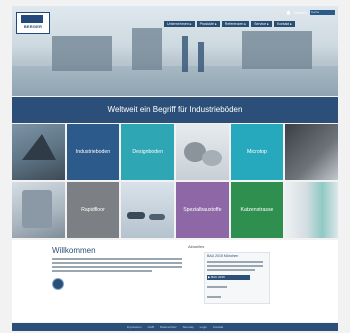  I want to click on nav-item-produkte: Produkte ▸, so click(208, 24).